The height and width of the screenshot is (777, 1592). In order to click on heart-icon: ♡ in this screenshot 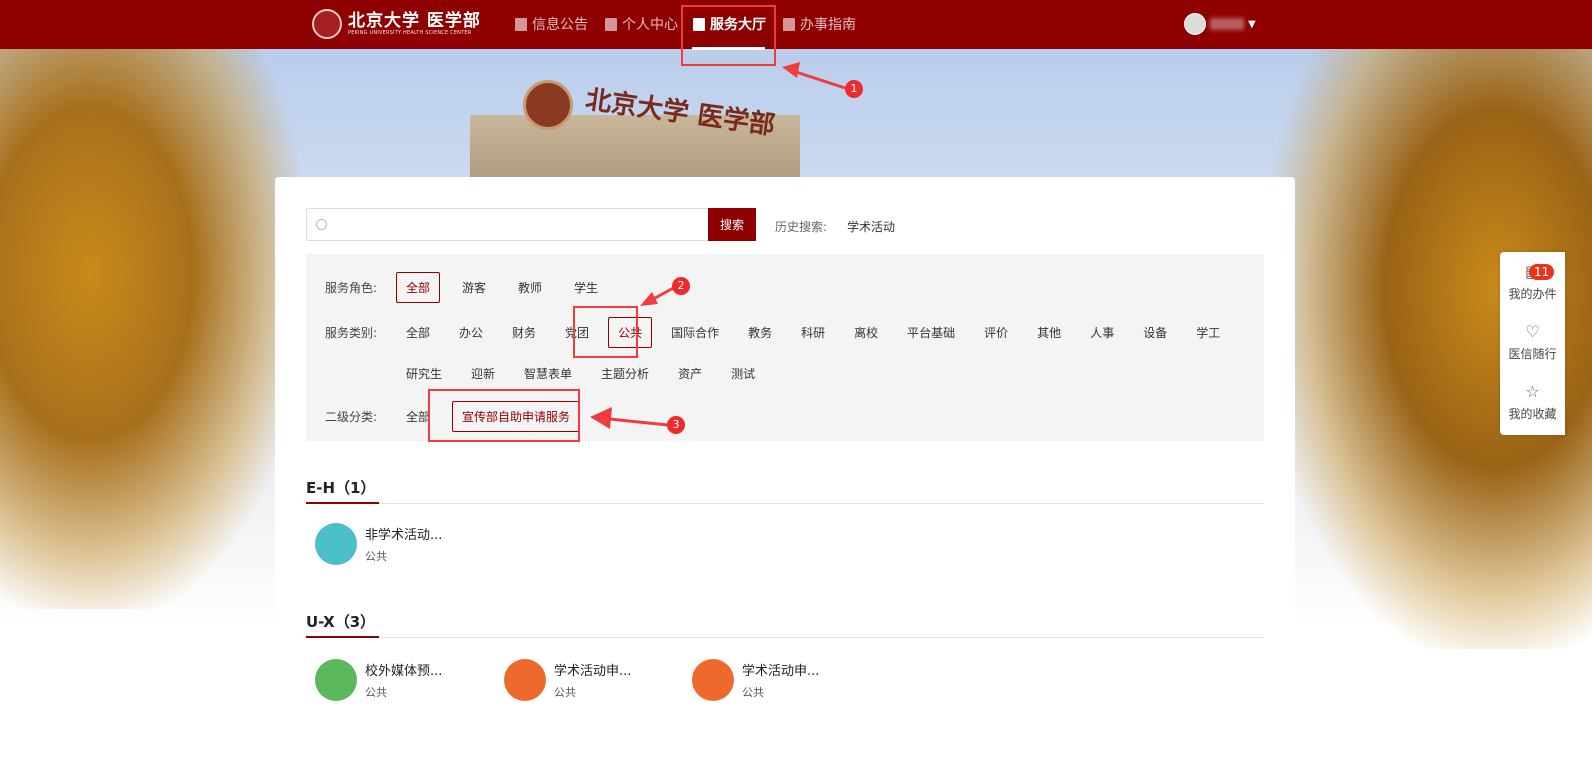, I will do `click(1532, 331)`.